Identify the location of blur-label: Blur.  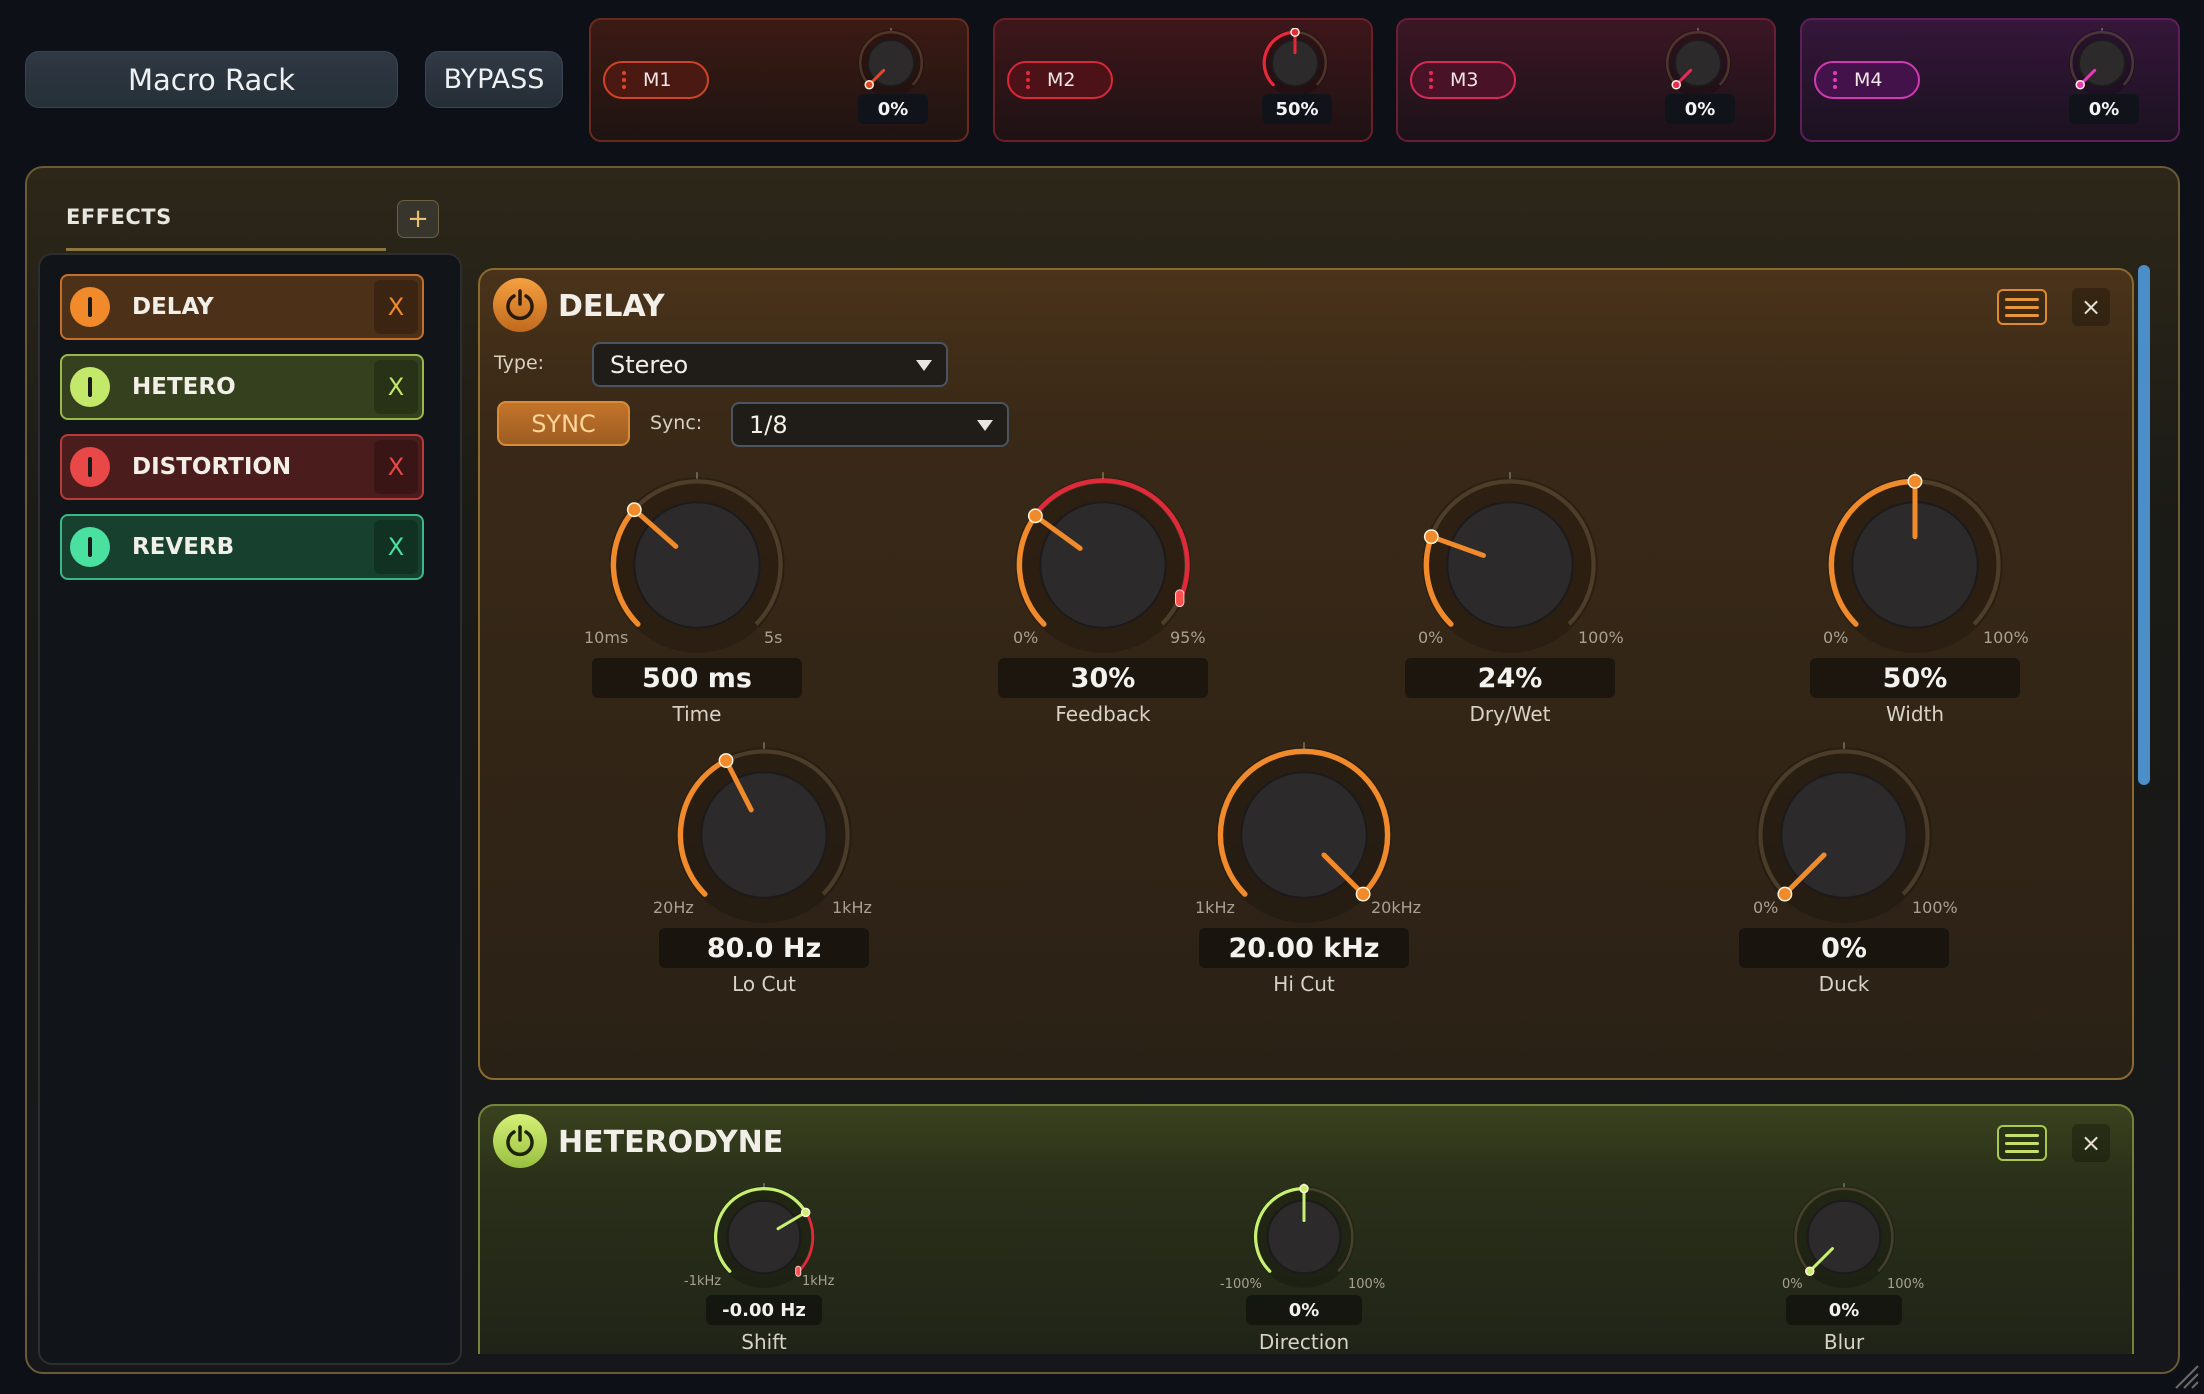
(1844, 1342).